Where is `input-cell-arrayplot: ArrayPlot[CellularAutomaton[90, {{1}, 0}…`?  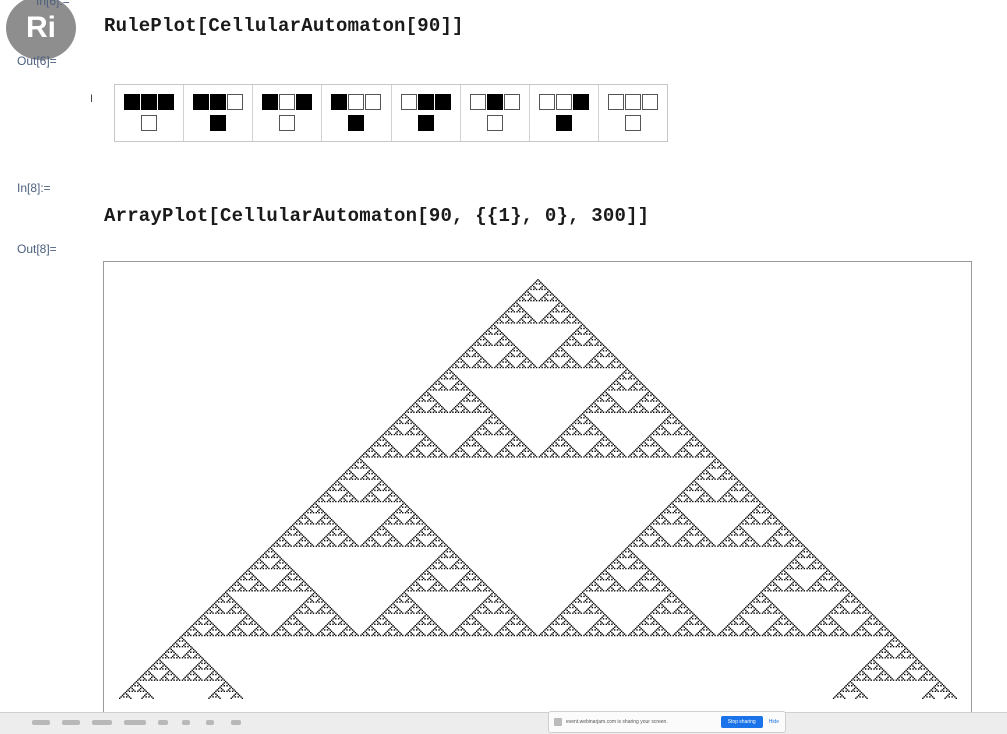 input-cell-arrayplot: ArrayPlot[CellularAutomaton[90, {{1}, 0}… is located at coordinates (376, 216).